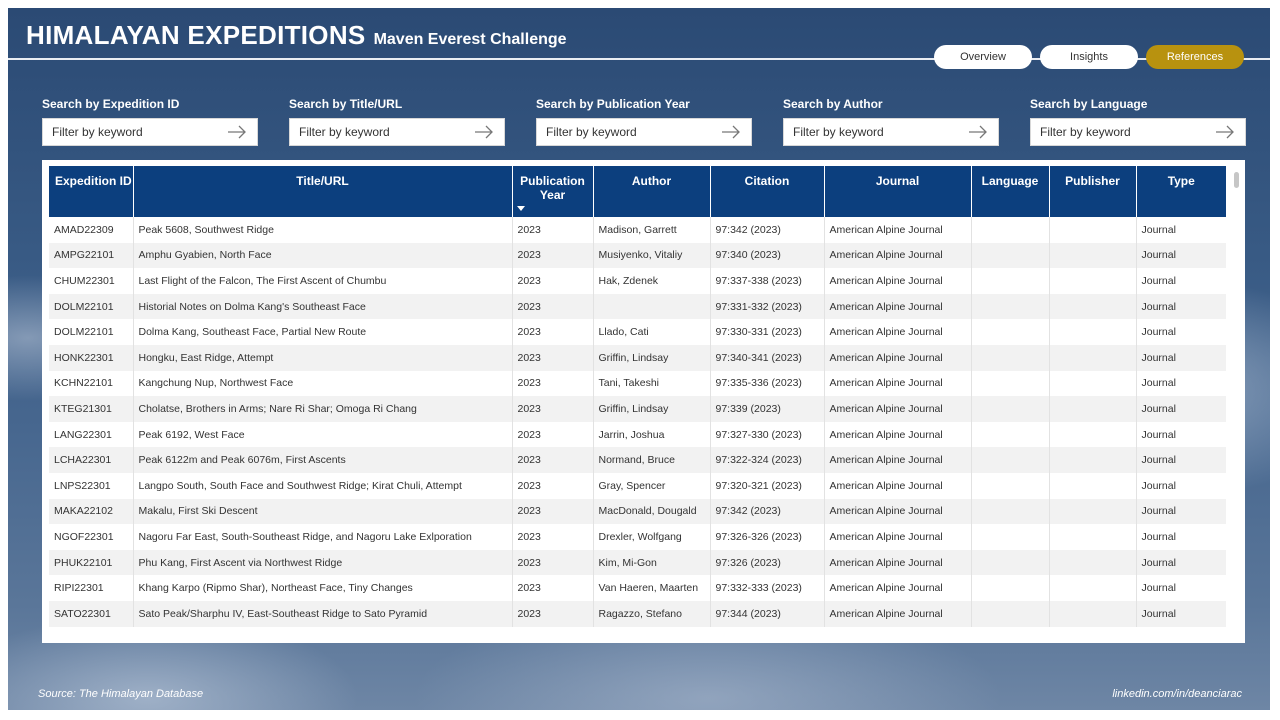  Describe the element at coordinates (652, 191) in the screenshot. I see `column-header-author: Author` at that location.